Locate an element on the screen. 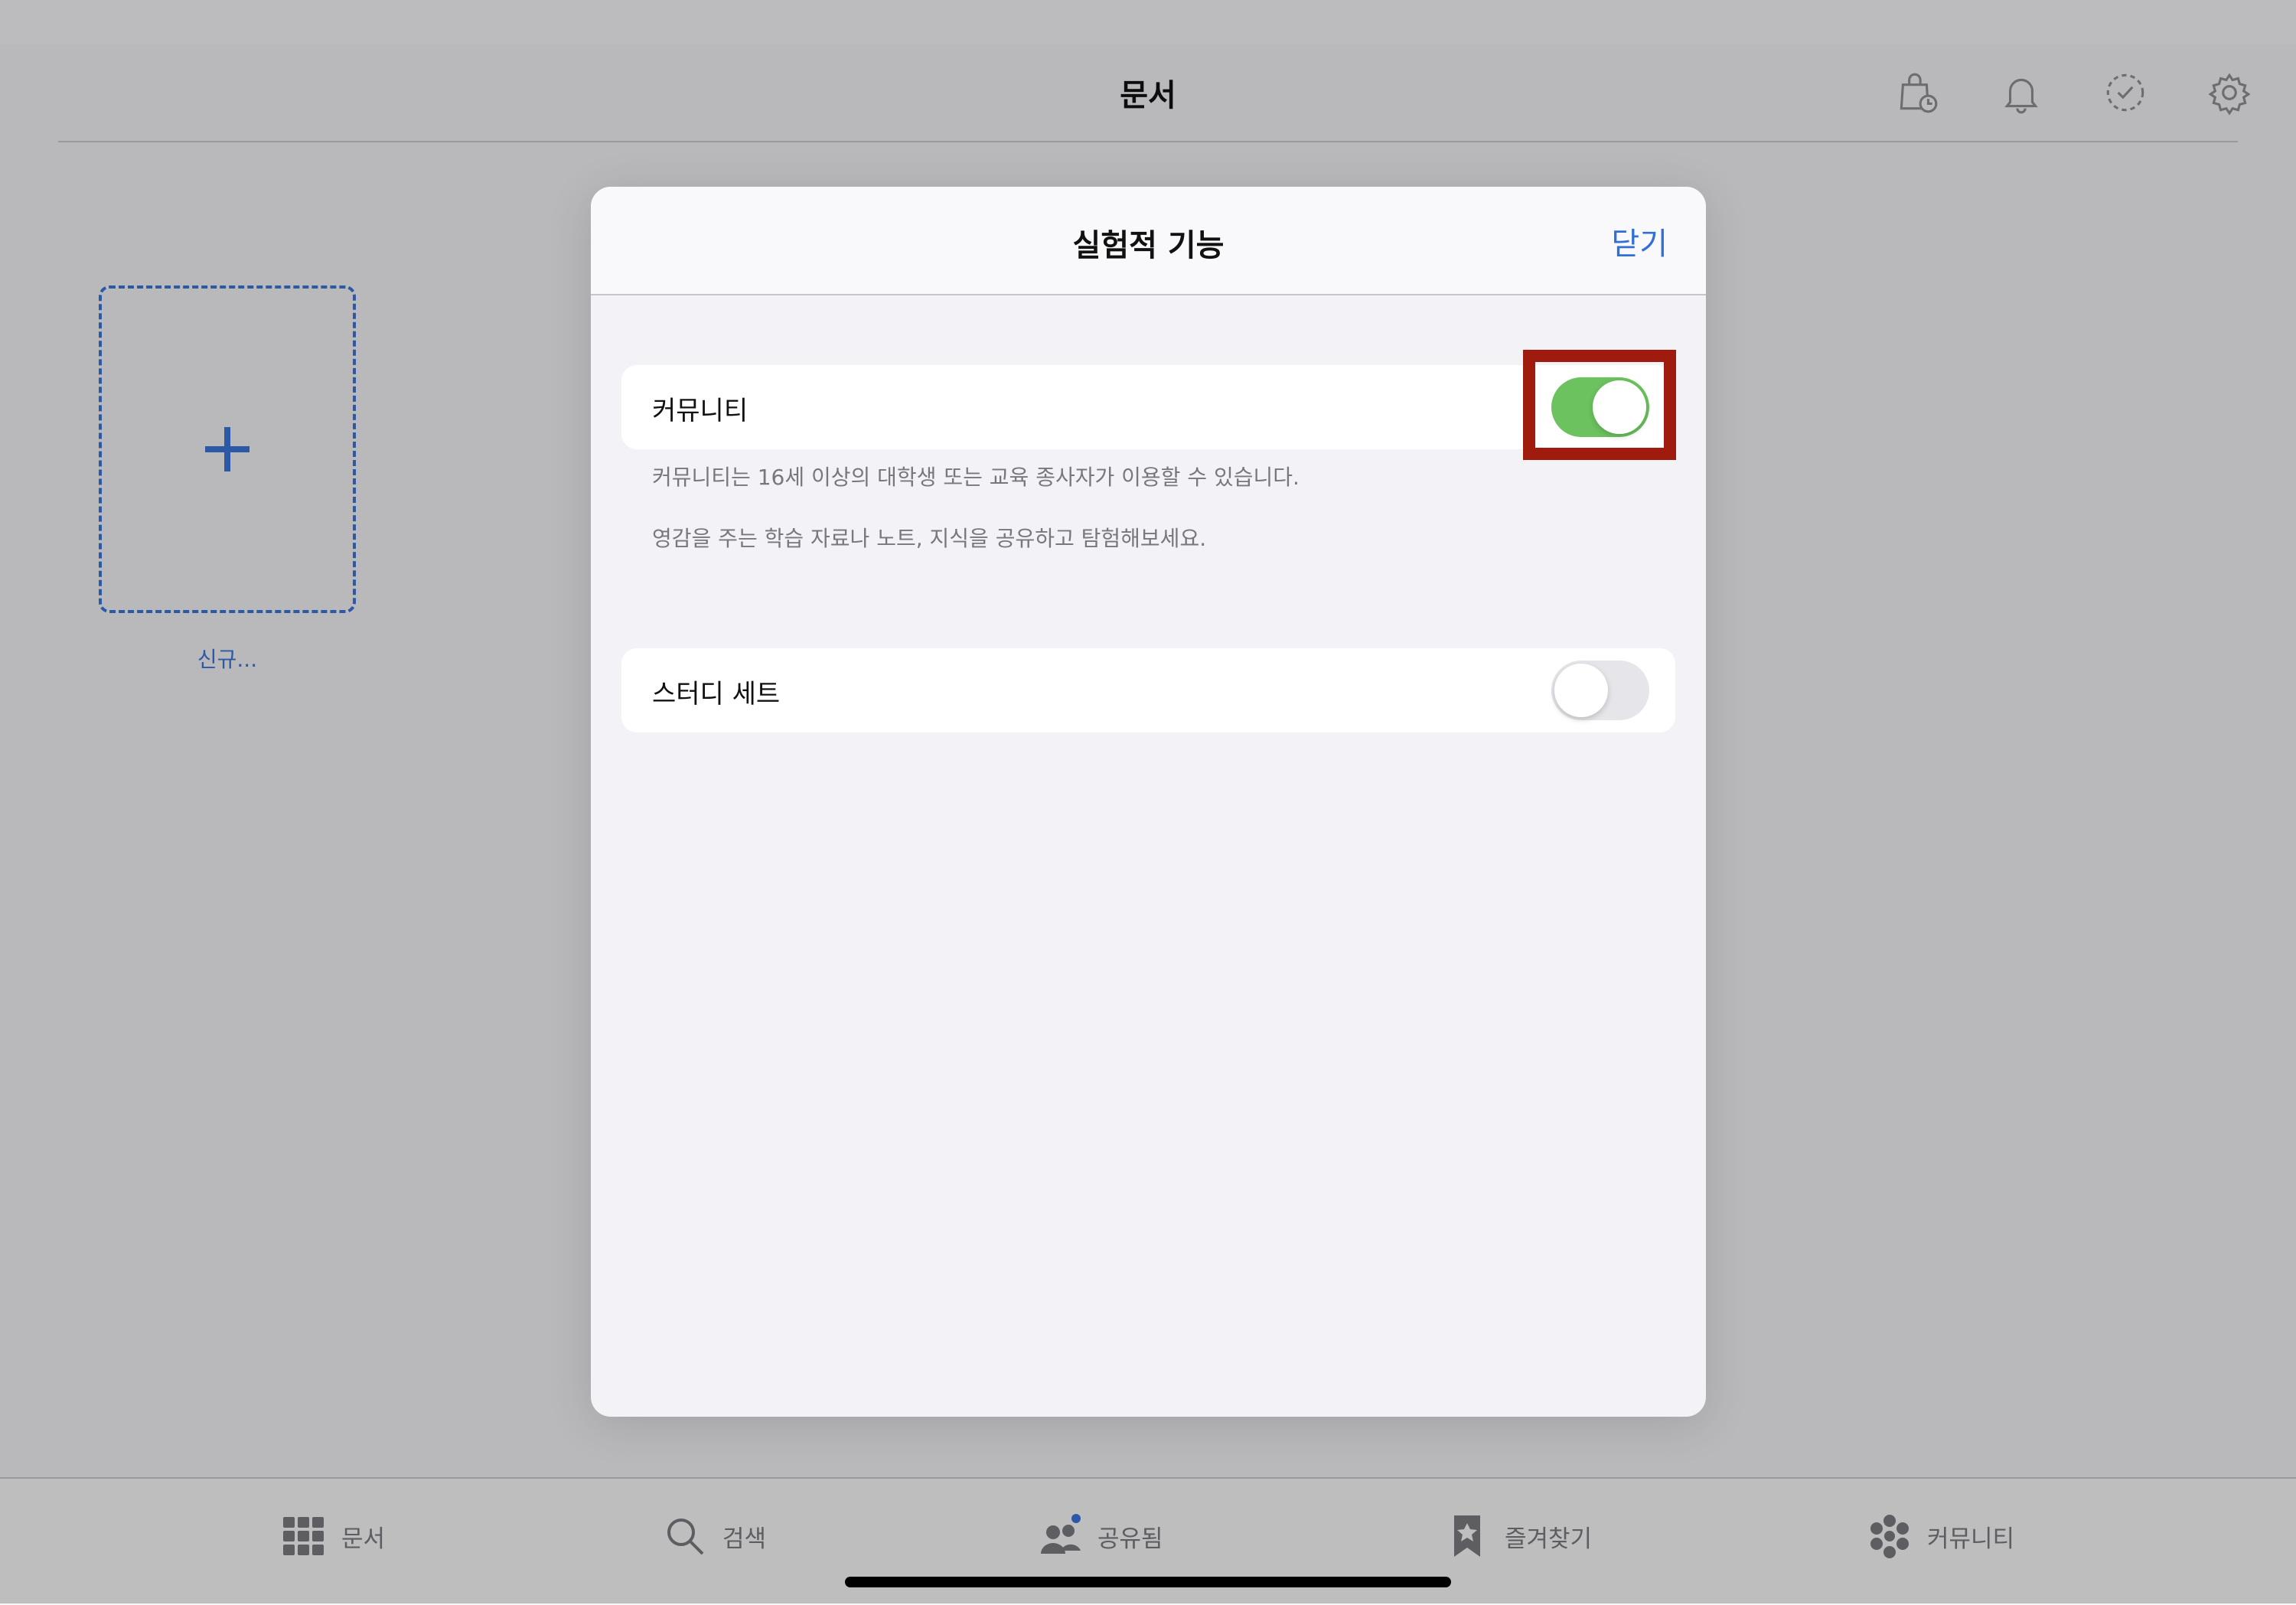 The image size is (2296, 1605). sheet-header: 실험적 기능 닫기 is located at coordinates (1148, 241).